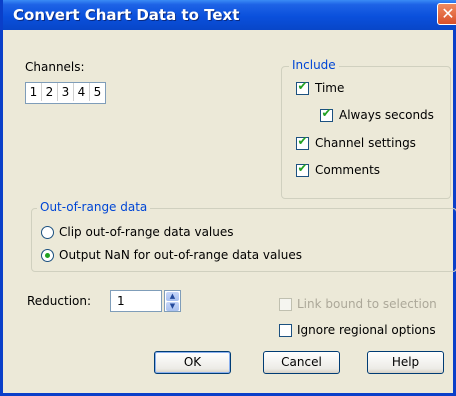  What do you see at coordinates (367, 304) in the screenshot?
I see `link-bound-label: Link bound to selection` at bounding box center [367, 304].